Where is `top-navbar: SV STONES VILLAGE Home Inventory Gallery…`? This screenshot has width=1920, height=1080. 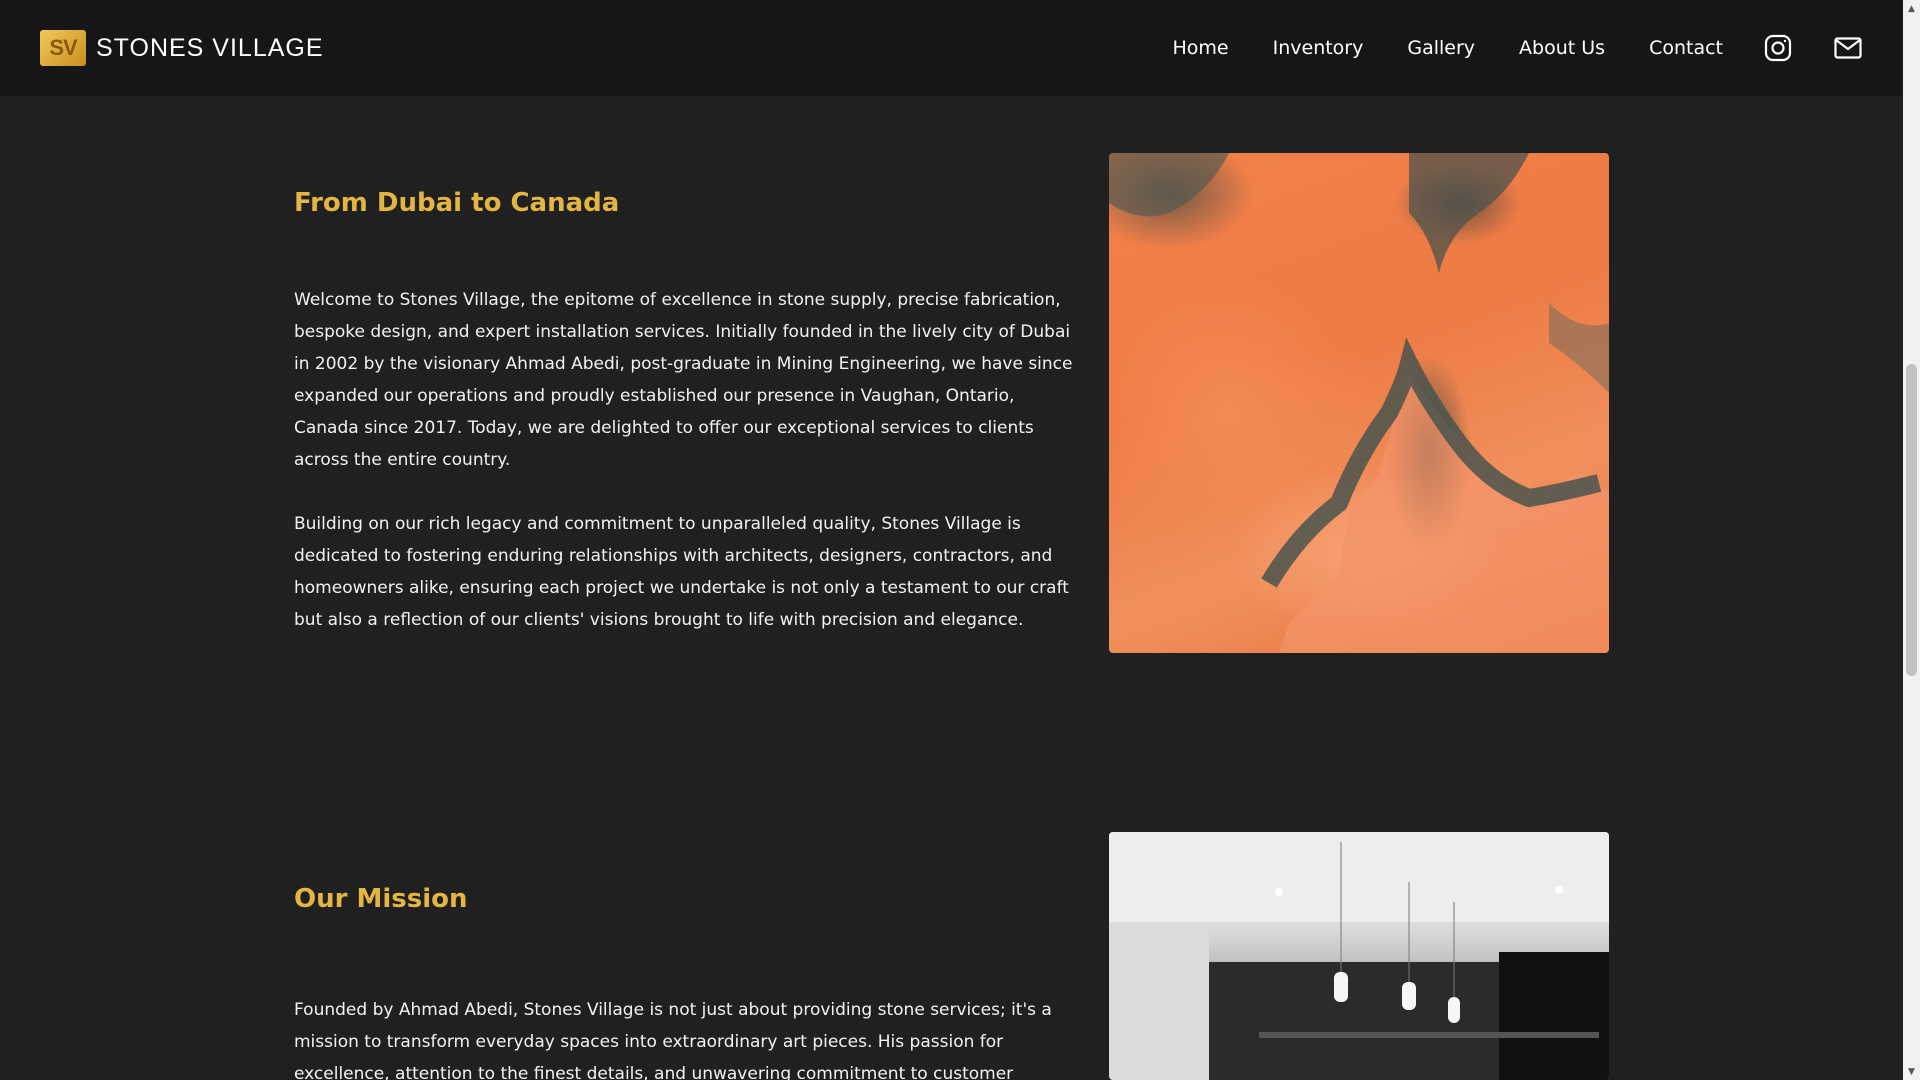 top-navbar: SV STONES VILLAGE Home Inventory Gallery… is located at coordinates (951, 48).